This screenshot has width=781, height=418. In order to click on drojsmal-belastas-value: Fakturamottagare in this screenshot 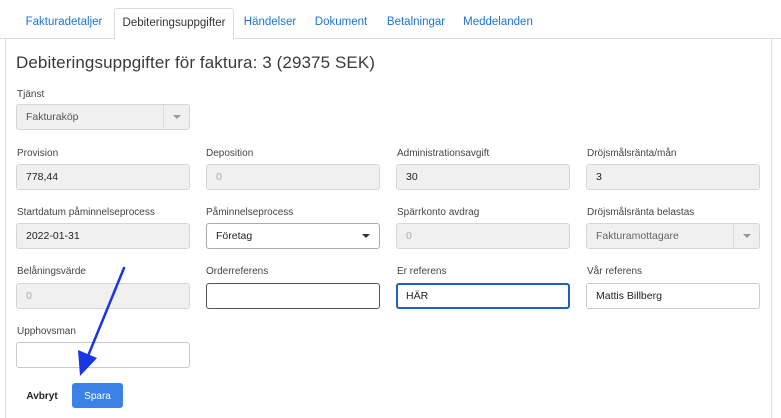, I will do `click(637, 236)`.